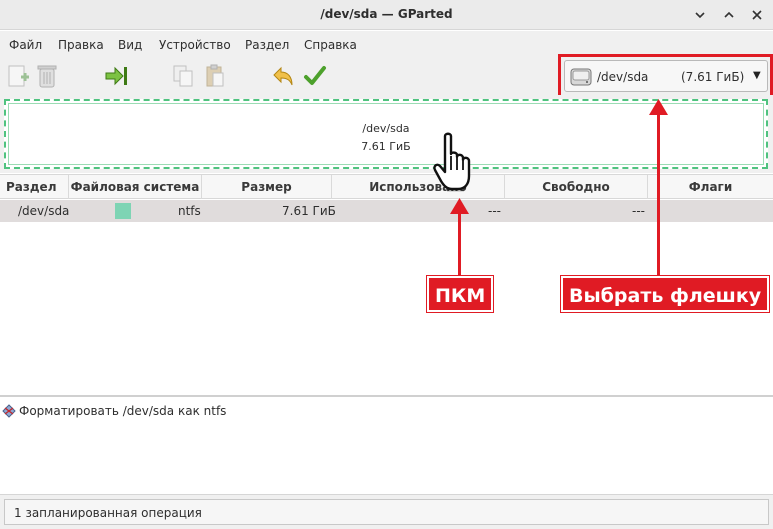 This screenshot has width=773, height=529. What do you see at coordinates (459, 245) in the screenshot?
I see `annotation-arrow-line-pkm` at bounding box center [459, 245].